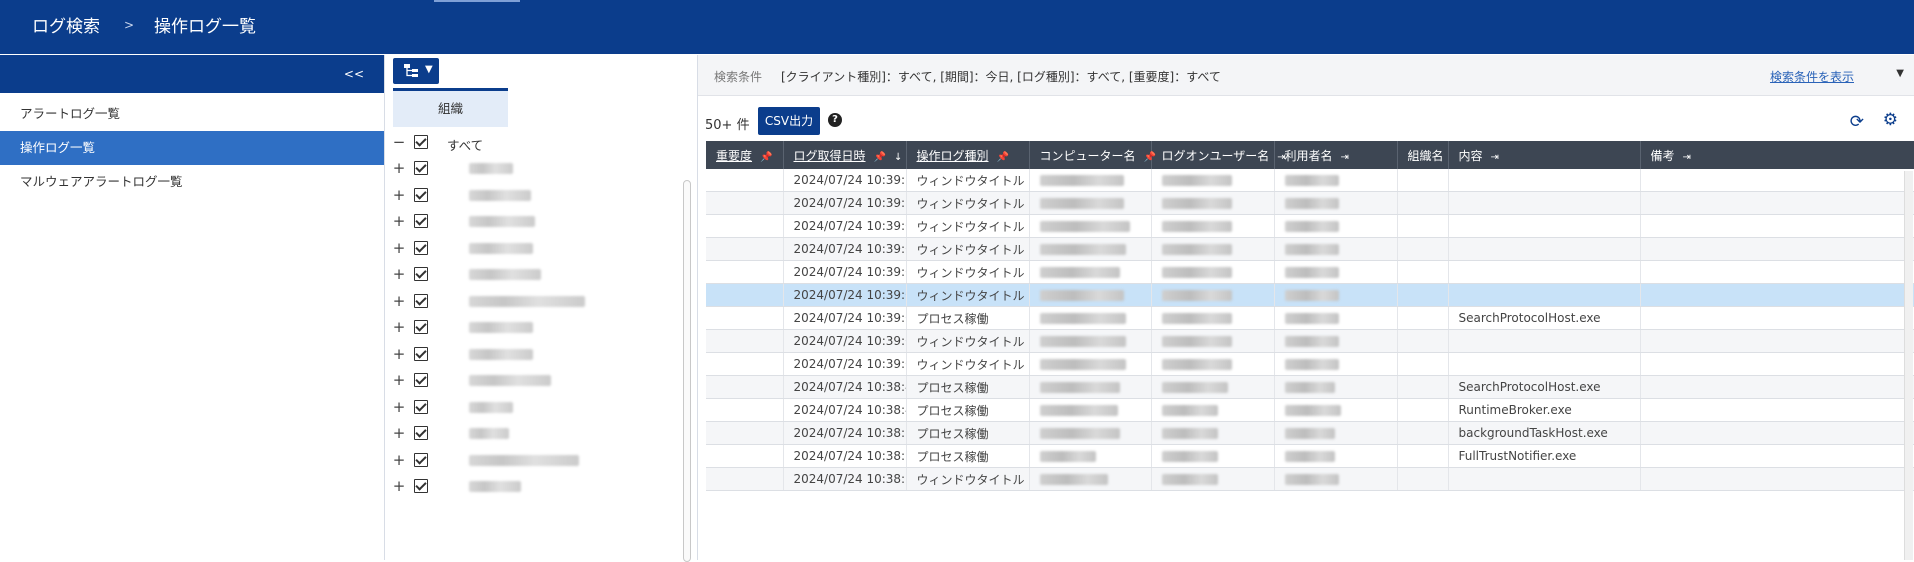 The width and height of the screenshot is (1914, 562). I want to click on refresh-icon: ⟳, so click(1857, 122).